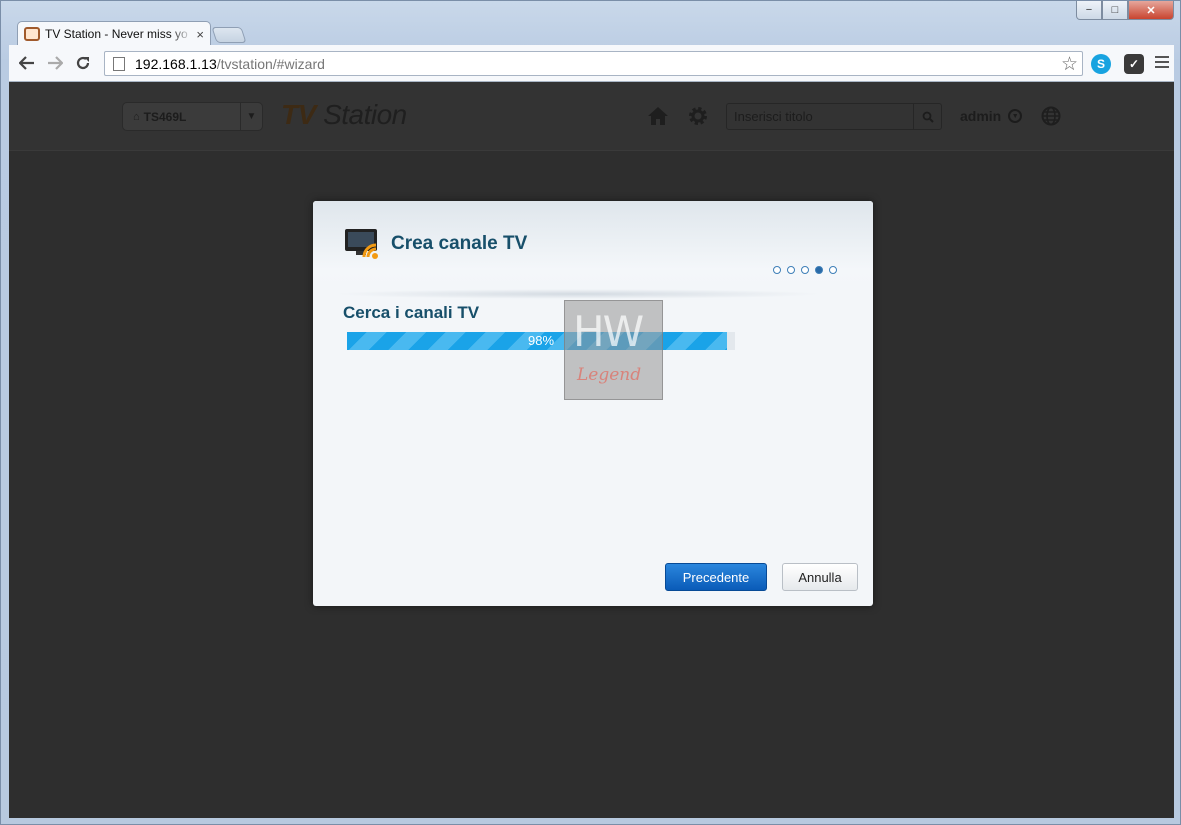 The width and height of the screenshot is (1181, 825). What do you see at coordinates (1069, 64) in the screenshot?
I see `bookmark-star-icon: ☆` at bounding box center [1069, 64].